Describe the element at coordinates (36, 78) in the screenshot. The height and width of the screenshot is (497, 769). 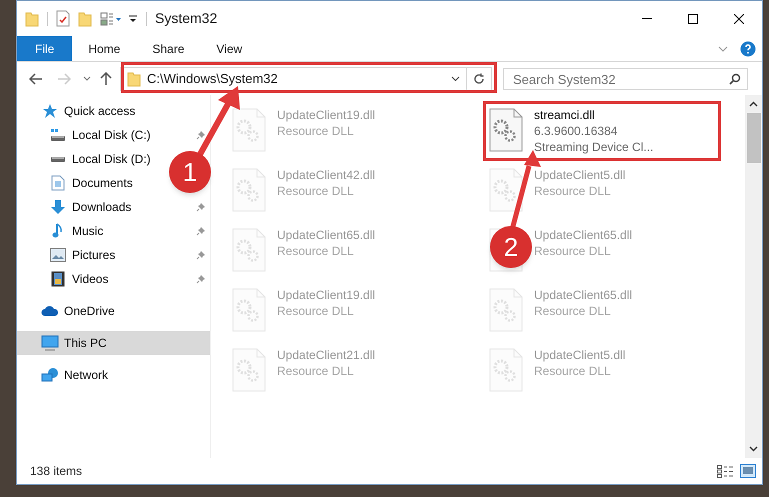
I see `back-icon` at that location.